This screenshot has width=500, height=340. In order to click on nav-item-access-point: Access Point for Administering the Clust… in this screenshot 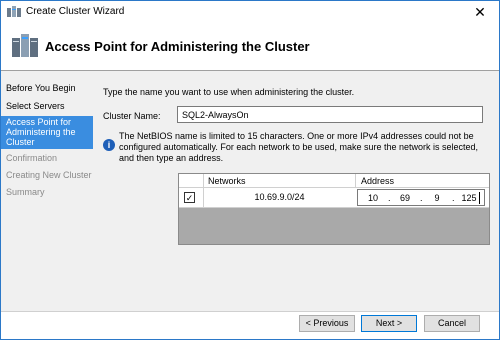, I will do `click(47, 132)`.